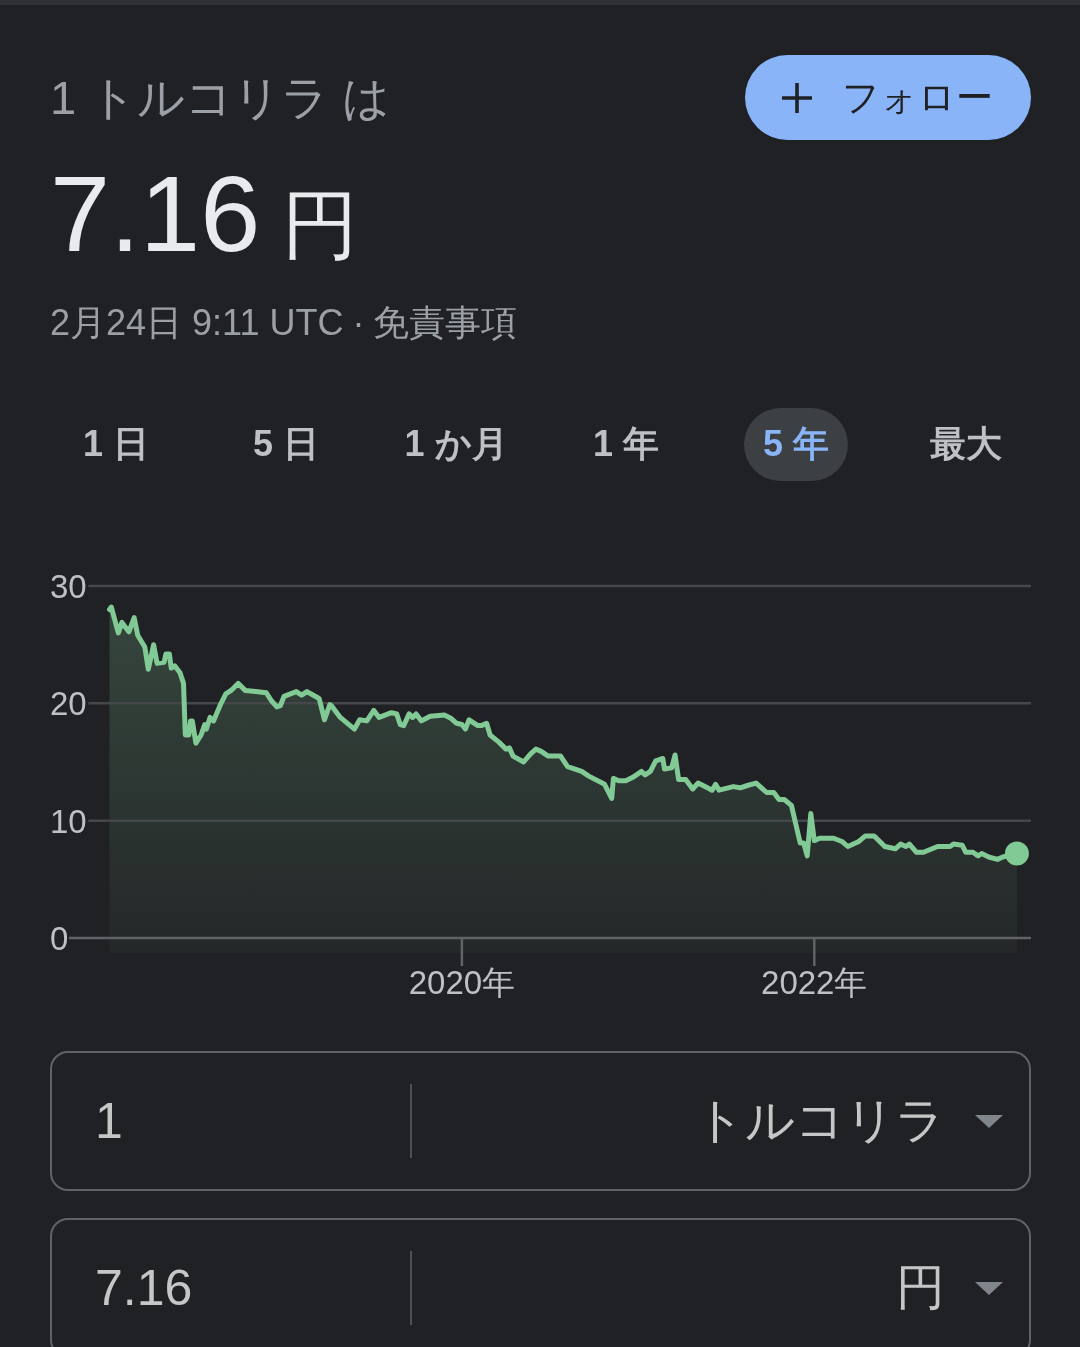 The width and height of the screenshot is (1080, 1347). What do you see at coordinates (197, 323) in the screenshot?
I see `timestamp-text: 2月24日 9:11 UTC` at bounding box center [197, 323].